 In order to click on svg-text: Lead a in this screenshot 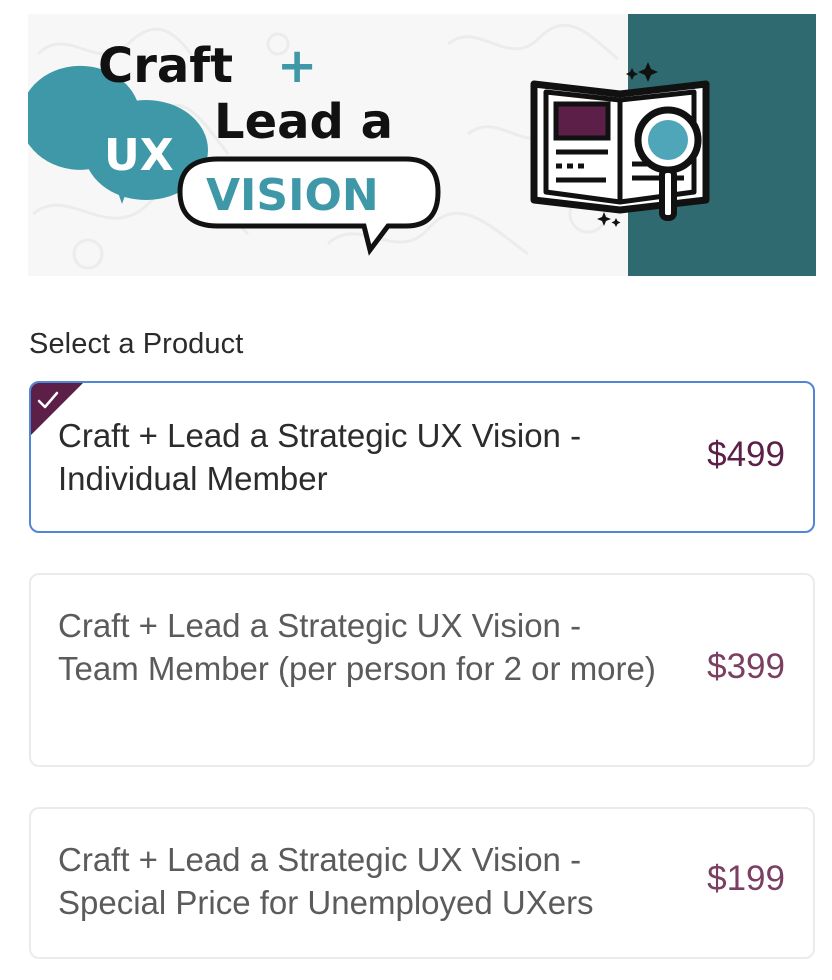, I will do `click(303, 122)`.